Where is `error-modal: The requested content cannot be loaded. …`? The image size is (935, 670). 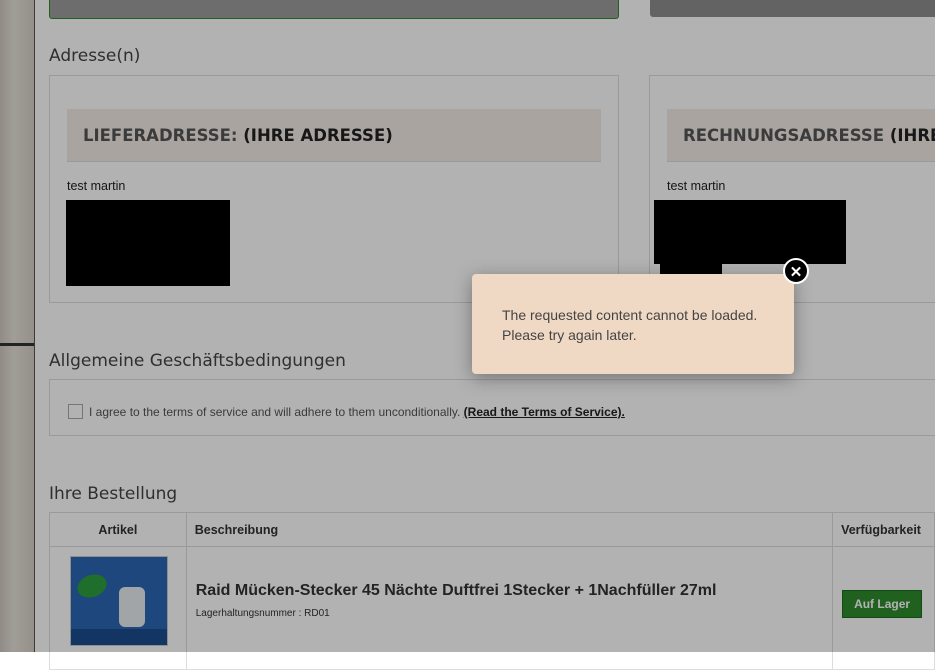
error-modal: The requested content cannot be loaded. … is located at coordinates (640, 316).